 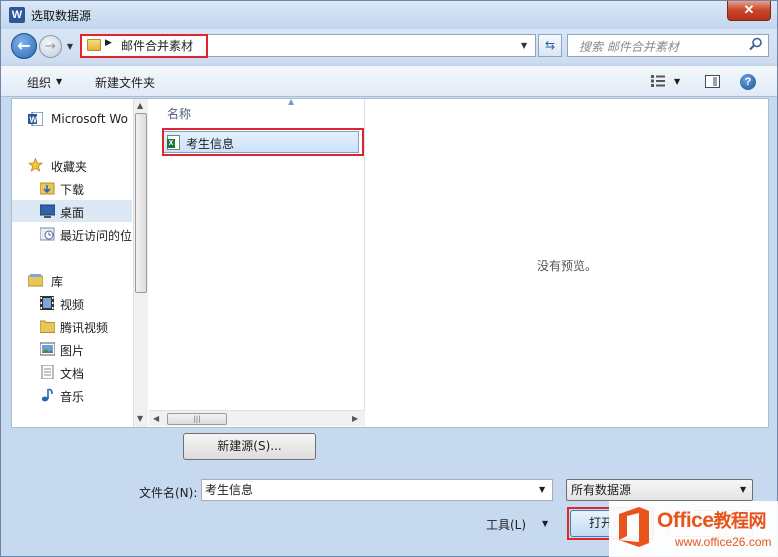 I want to click on organize-button: 组织, so click(x=39, y=82).